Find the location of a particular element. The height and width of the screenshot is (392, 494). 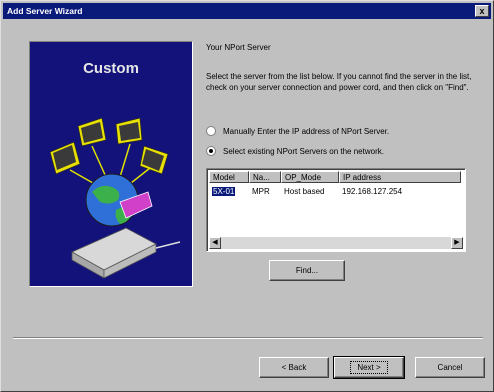

divider is located at coordinates (248, 338).